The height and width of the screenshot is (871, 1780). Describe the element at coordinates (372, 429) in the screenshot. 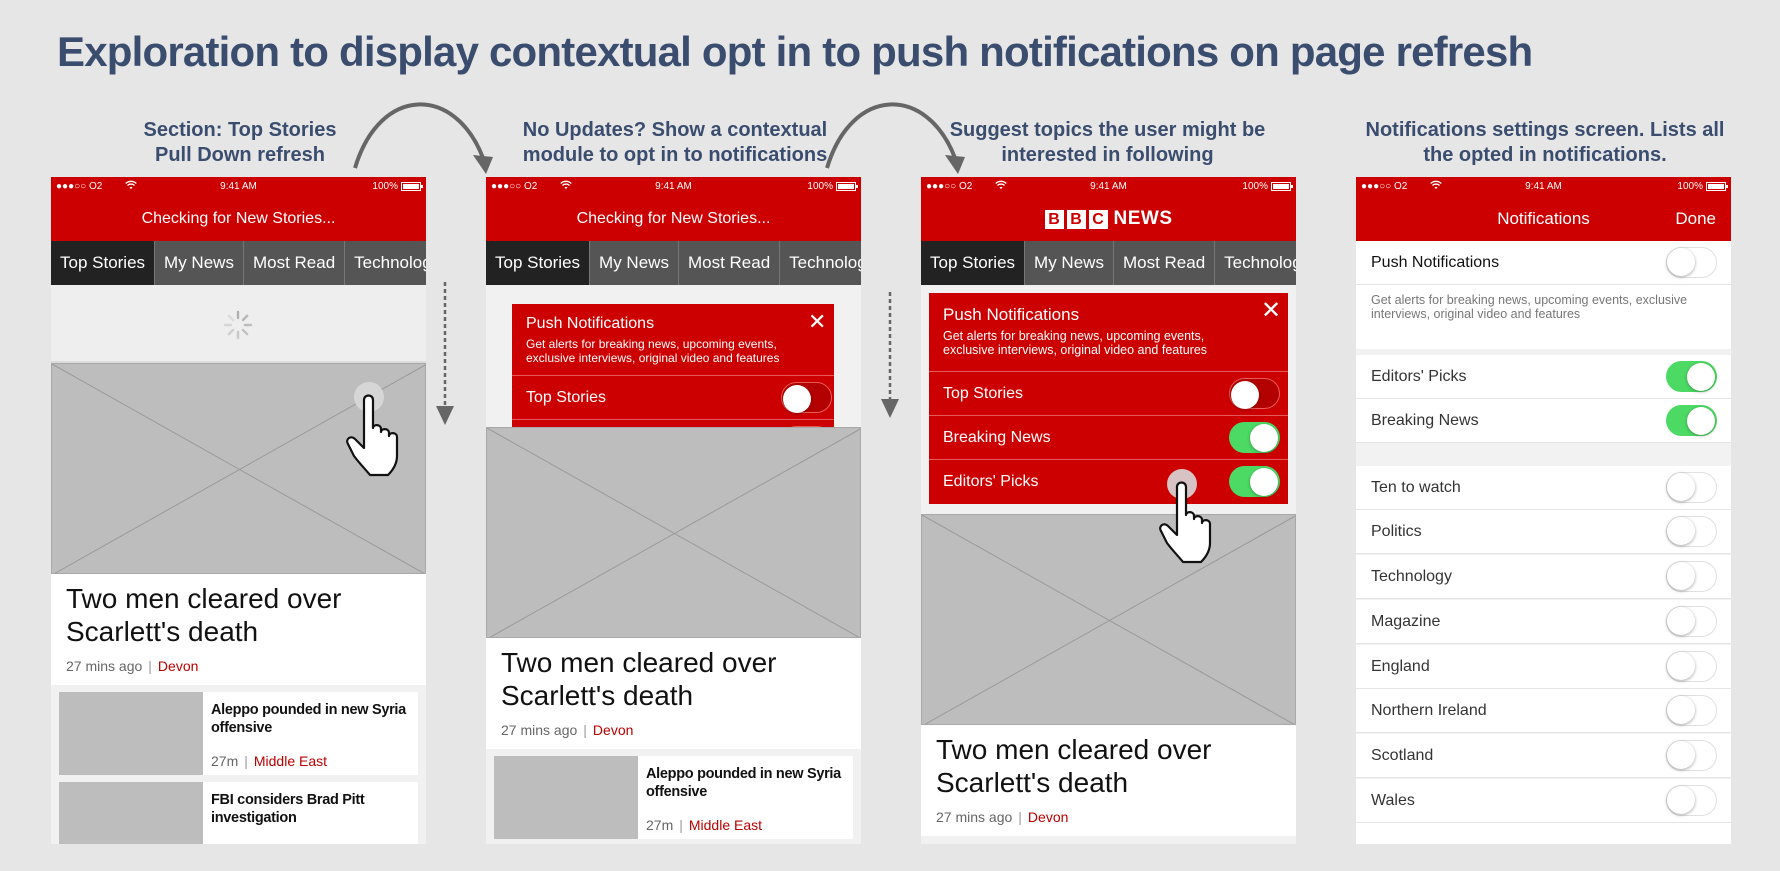

I see `pointing-hand-icon` at that location.